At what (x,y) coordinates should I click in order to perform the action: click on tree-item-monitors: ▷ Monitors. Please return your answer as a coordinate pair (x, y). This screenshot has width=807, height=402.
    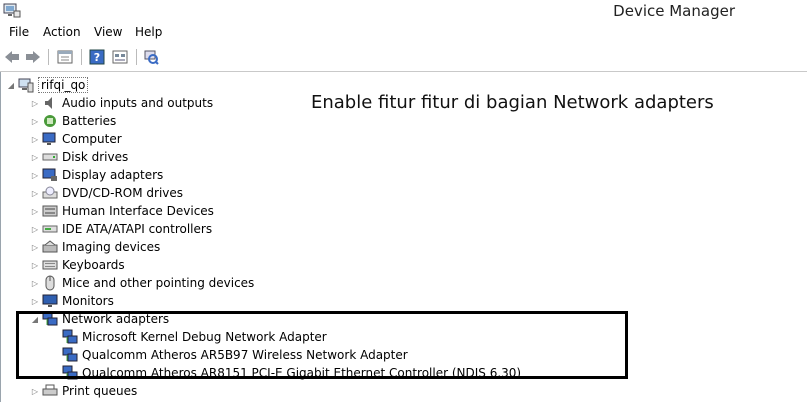
    Looking at the image, I should click on (71, 301).